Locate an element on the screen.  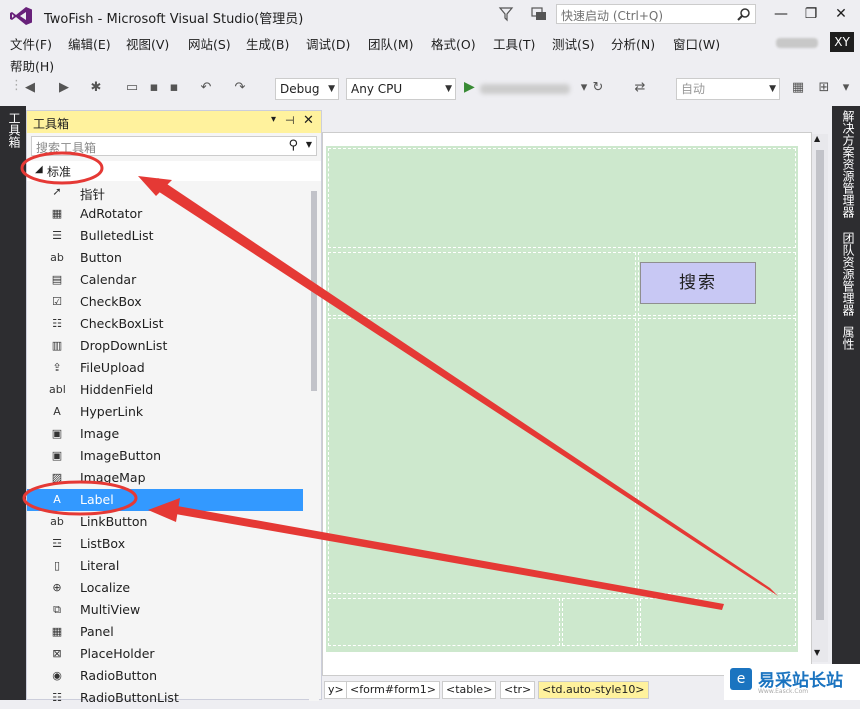
menu-edit: 编辑(E) is located at coordinates (89, 43).